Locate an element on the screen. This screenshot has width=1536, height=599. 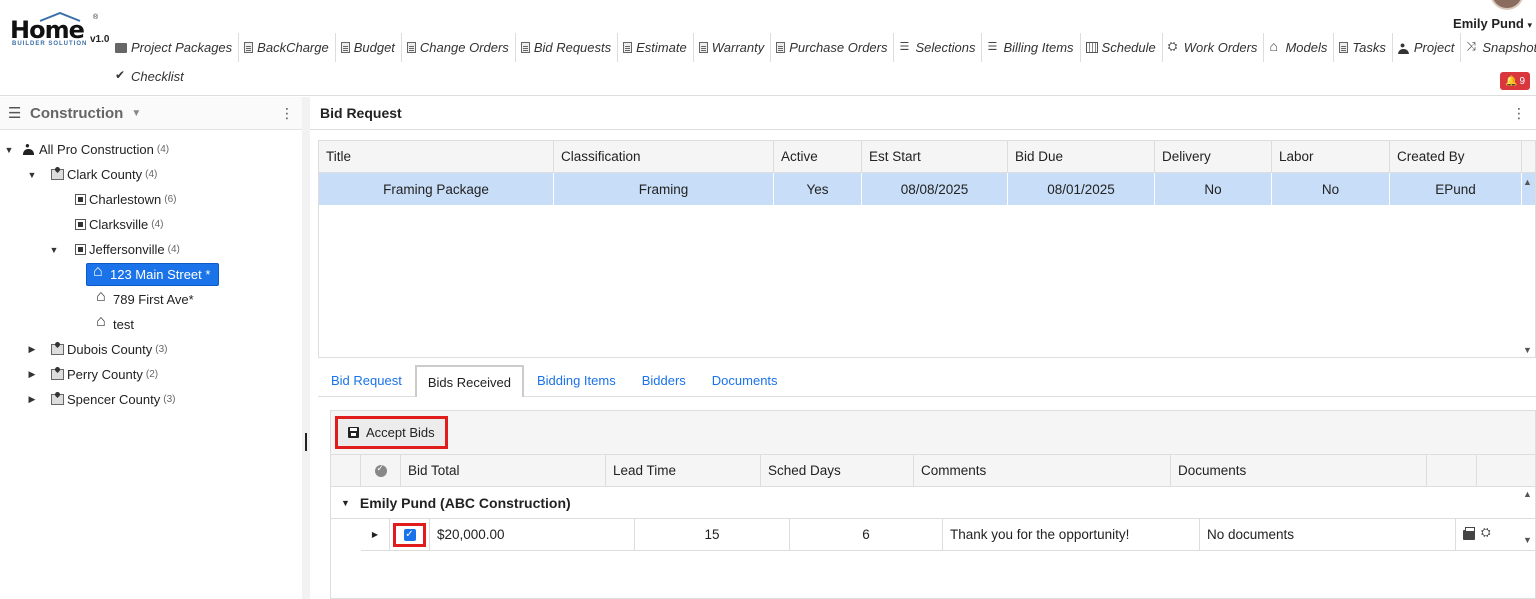
cell-sched-days: 6 is located at coordinates (866, 534).